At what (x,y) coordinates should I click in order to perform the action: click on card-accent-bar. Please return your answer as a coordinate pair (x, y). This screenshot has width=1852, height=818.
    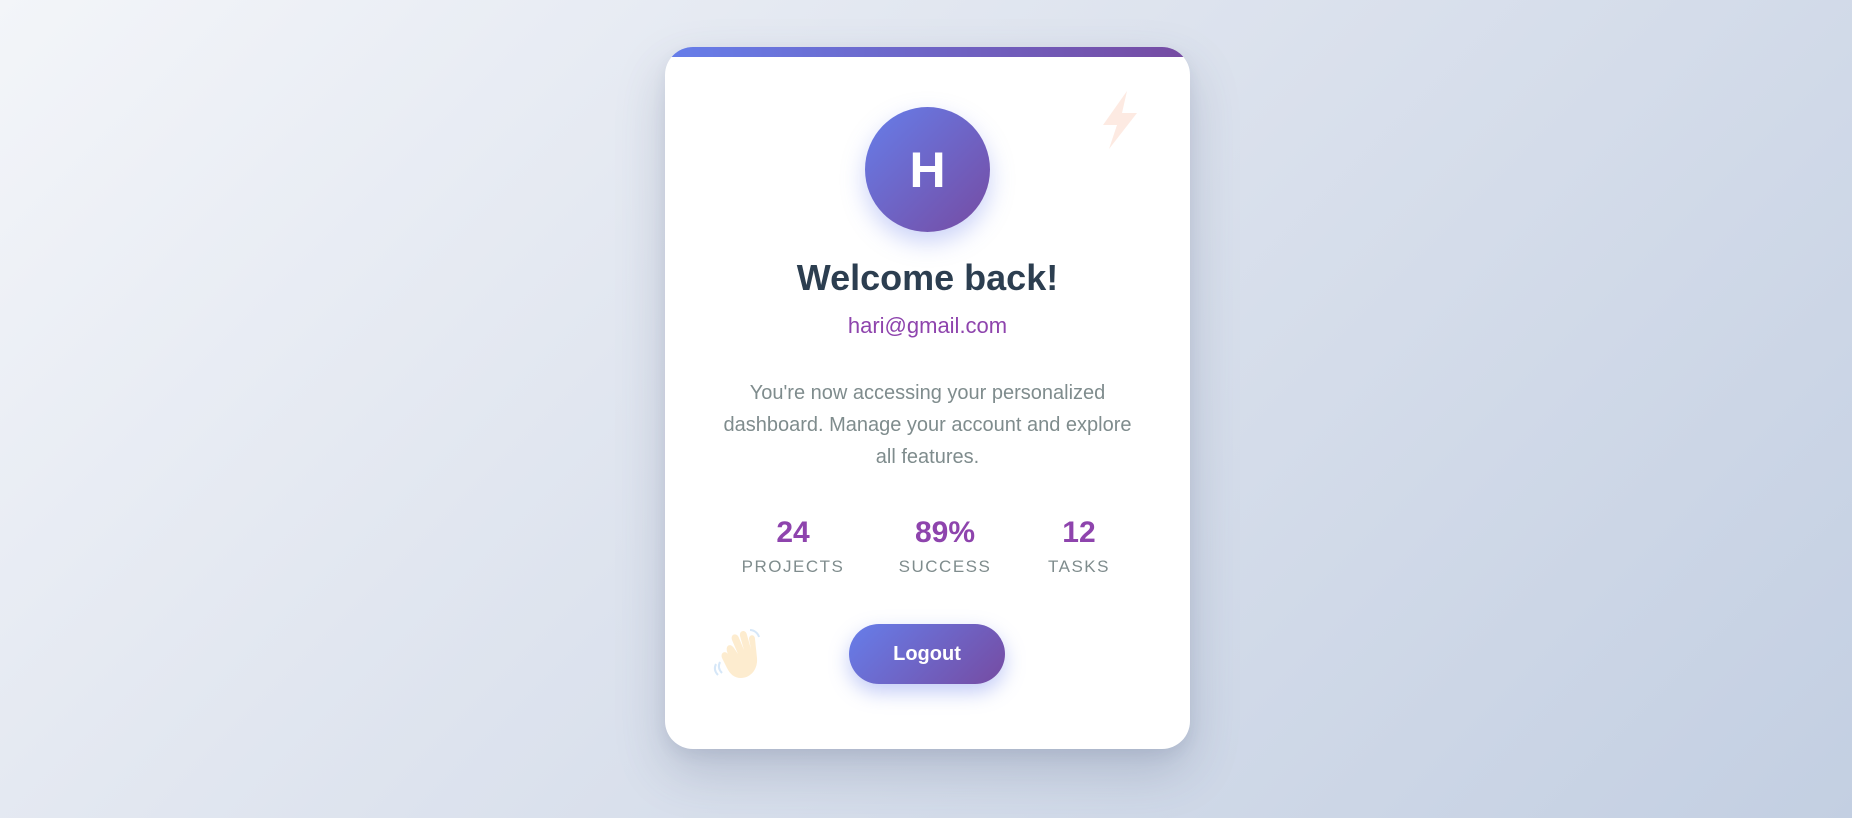
    Looking at the image, I should click on (927, 52).